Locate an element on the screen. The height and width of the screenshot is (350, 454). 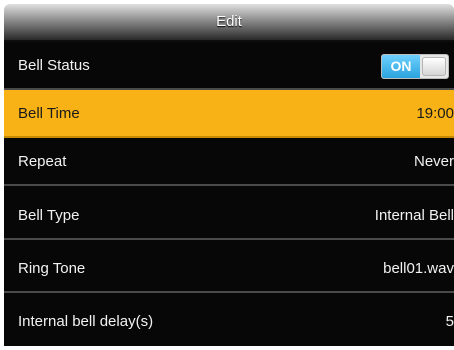
row-label: Bell Status is located at coordinates (54, 65).